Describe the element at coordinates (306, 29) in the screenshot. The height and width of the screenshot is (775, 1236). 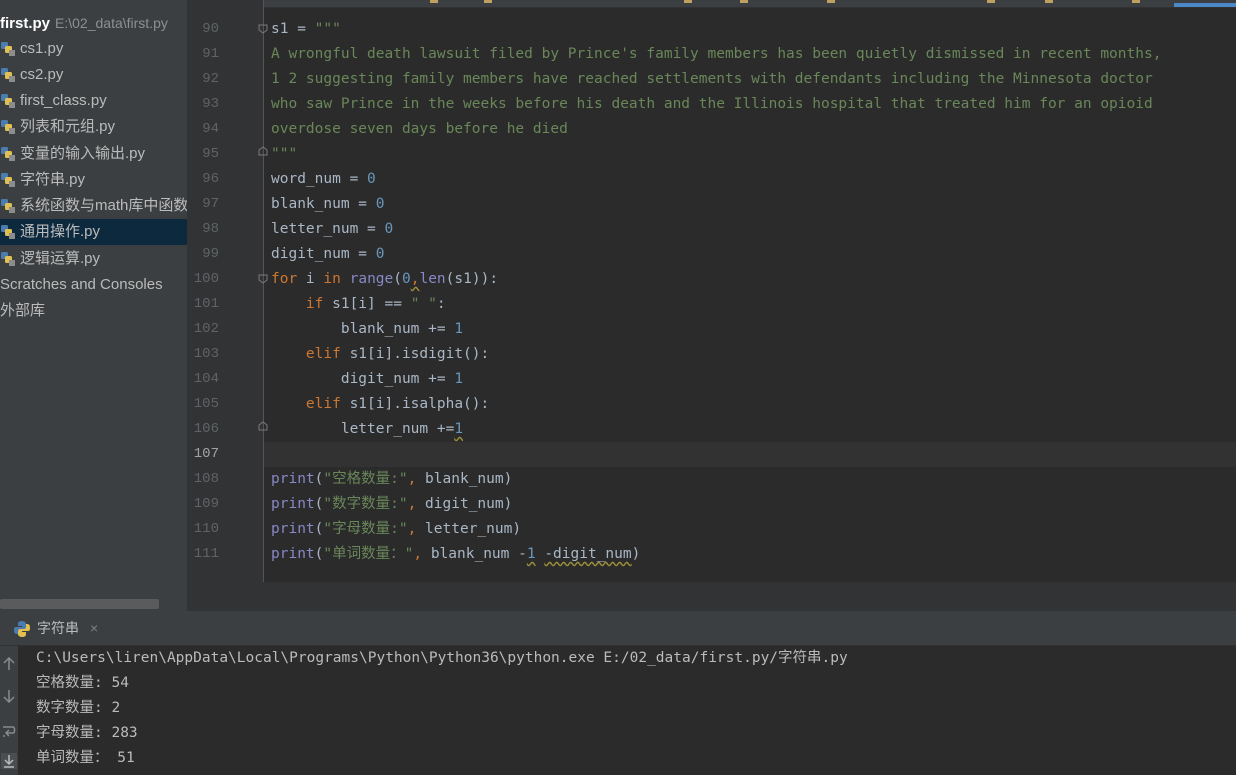
I see `code-line: s1 = """` at that location.